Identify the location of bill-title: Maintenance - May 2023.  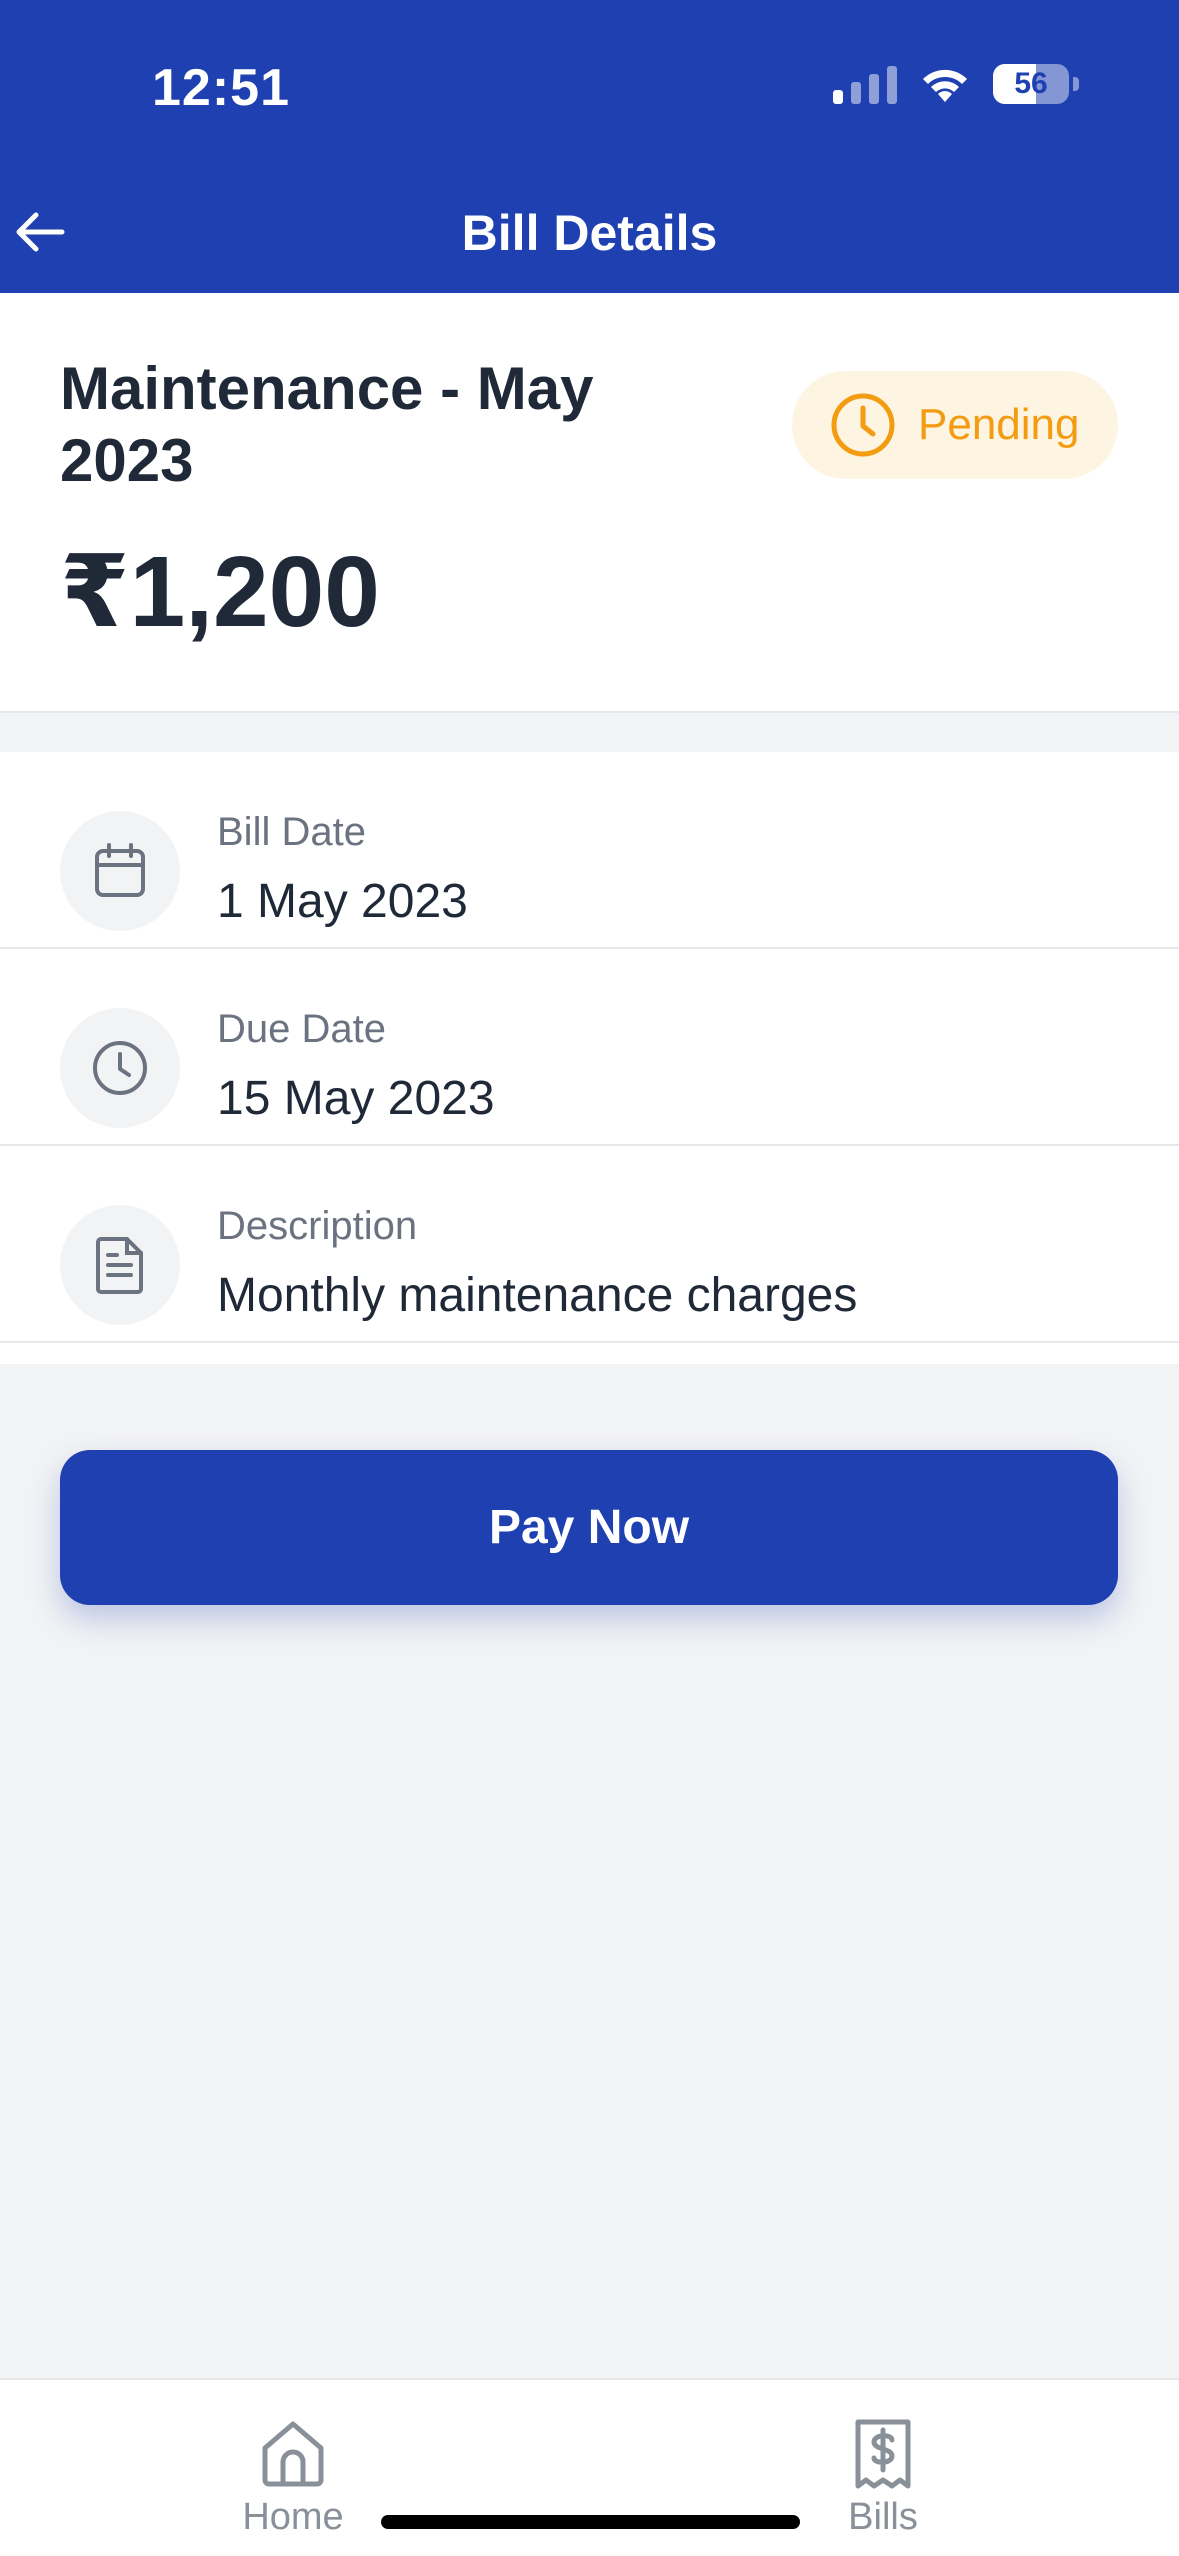
(327, 424).